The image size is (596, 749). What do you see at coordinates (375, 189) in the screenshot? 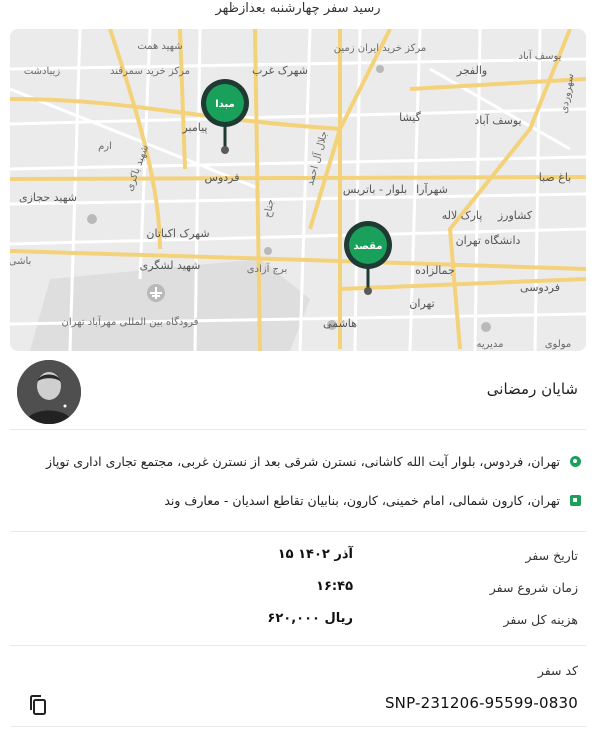
I see `map-label-azadi-pars: بلوار - باتریس` at bounding box center [375, 189].